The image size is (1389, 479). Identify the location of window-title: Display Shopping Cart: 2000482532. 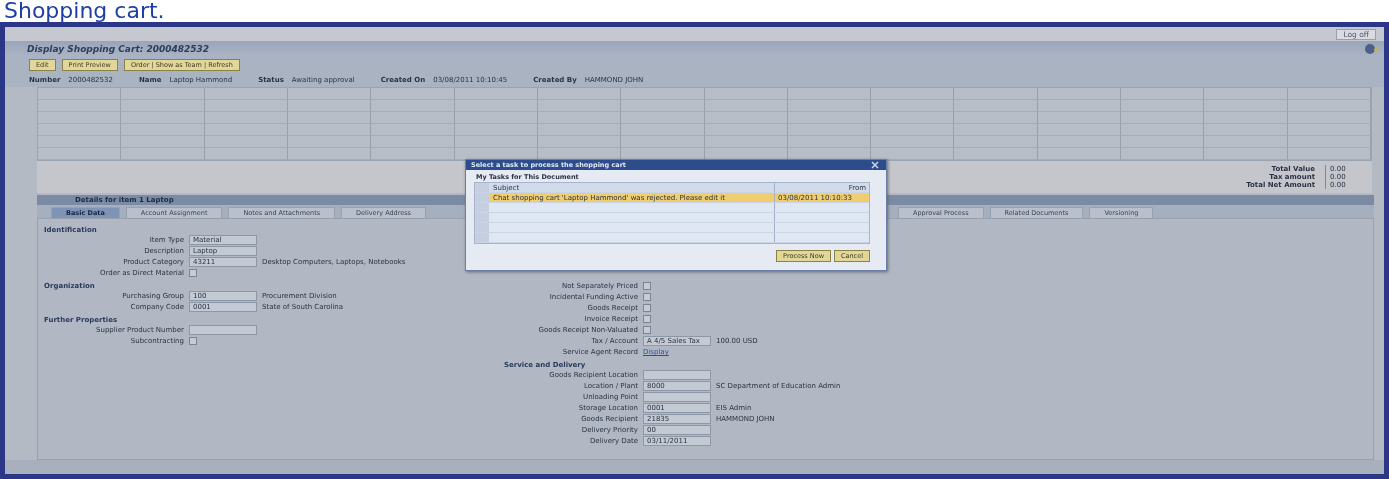
(118, 49).